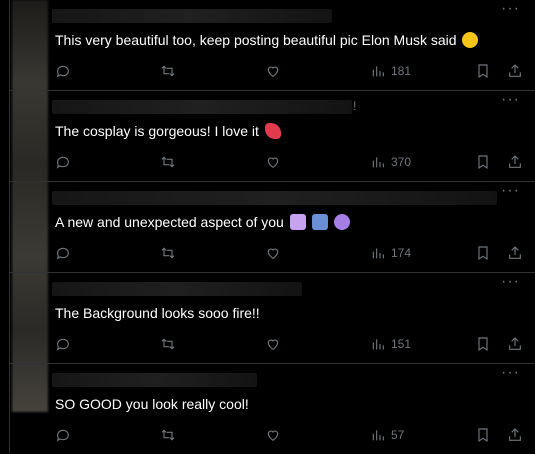  I want to click on reply-text: A new and unexpected aspect of you, so click(202, 222).